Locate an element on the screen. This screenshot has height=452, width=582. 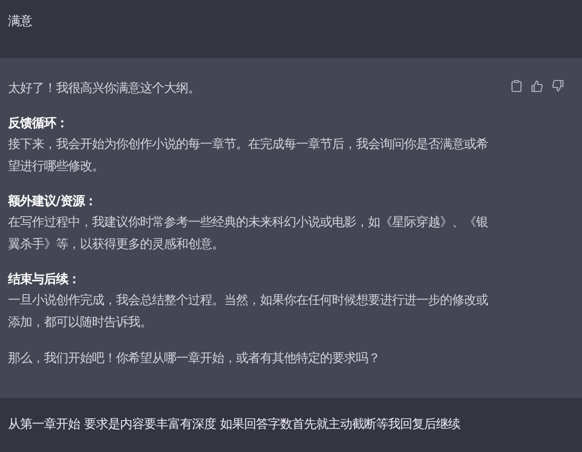
section-heading: 反馈循环： is located at coordinates (38, 123).